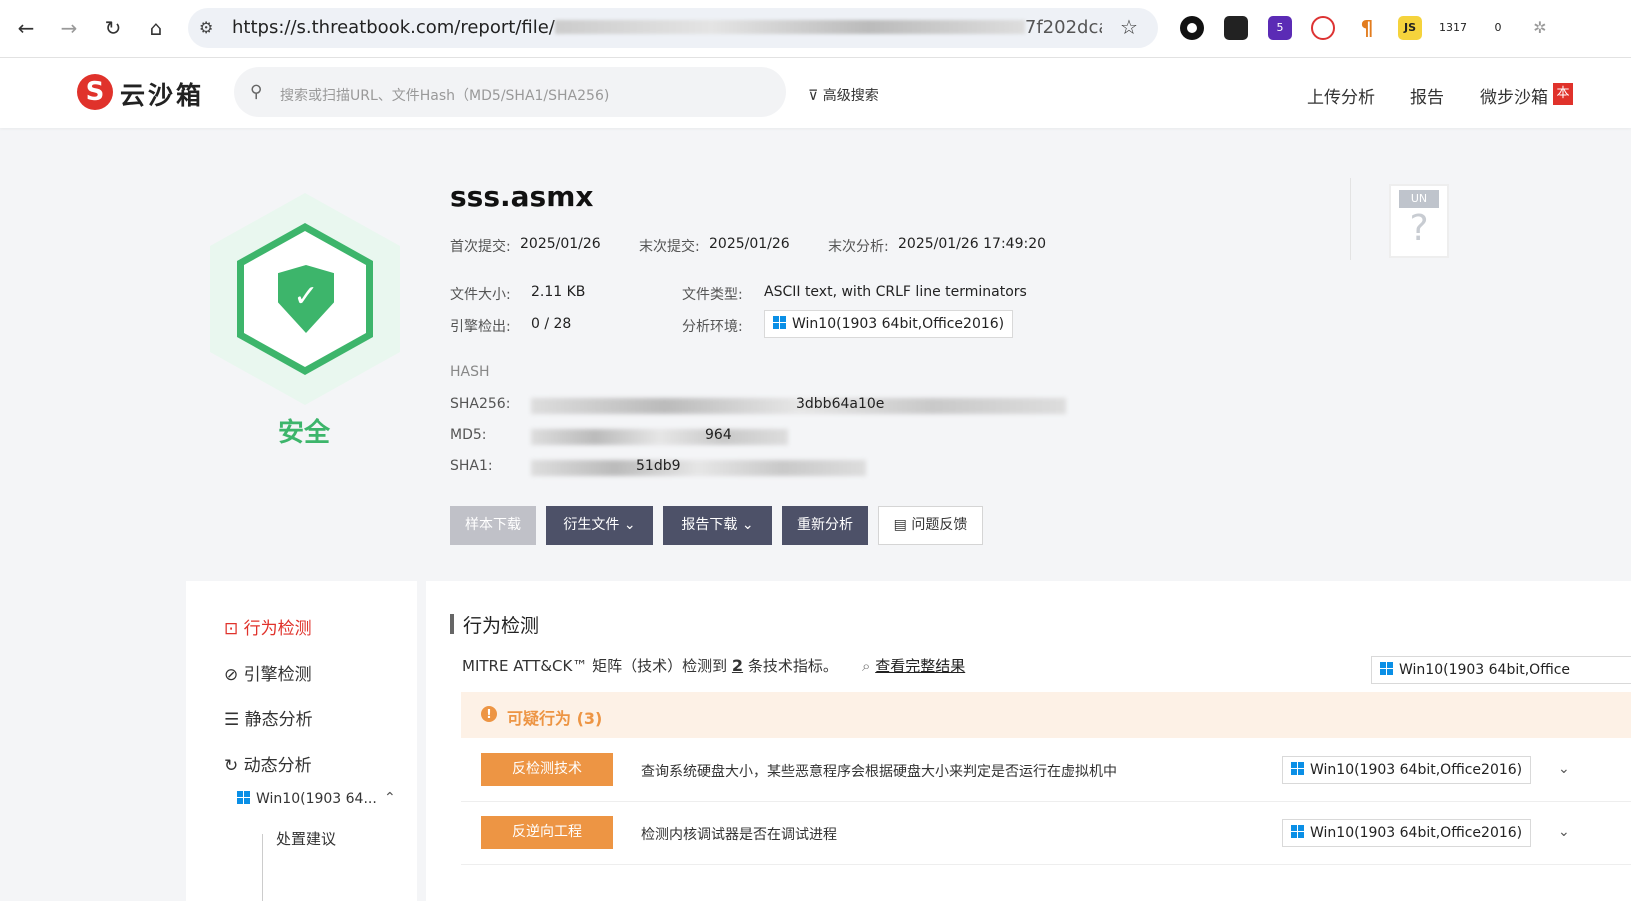 This screenshot has width=1631, height=901. I want to click on nav-behavior: ⊡ 行为检测, so click(268, 626).